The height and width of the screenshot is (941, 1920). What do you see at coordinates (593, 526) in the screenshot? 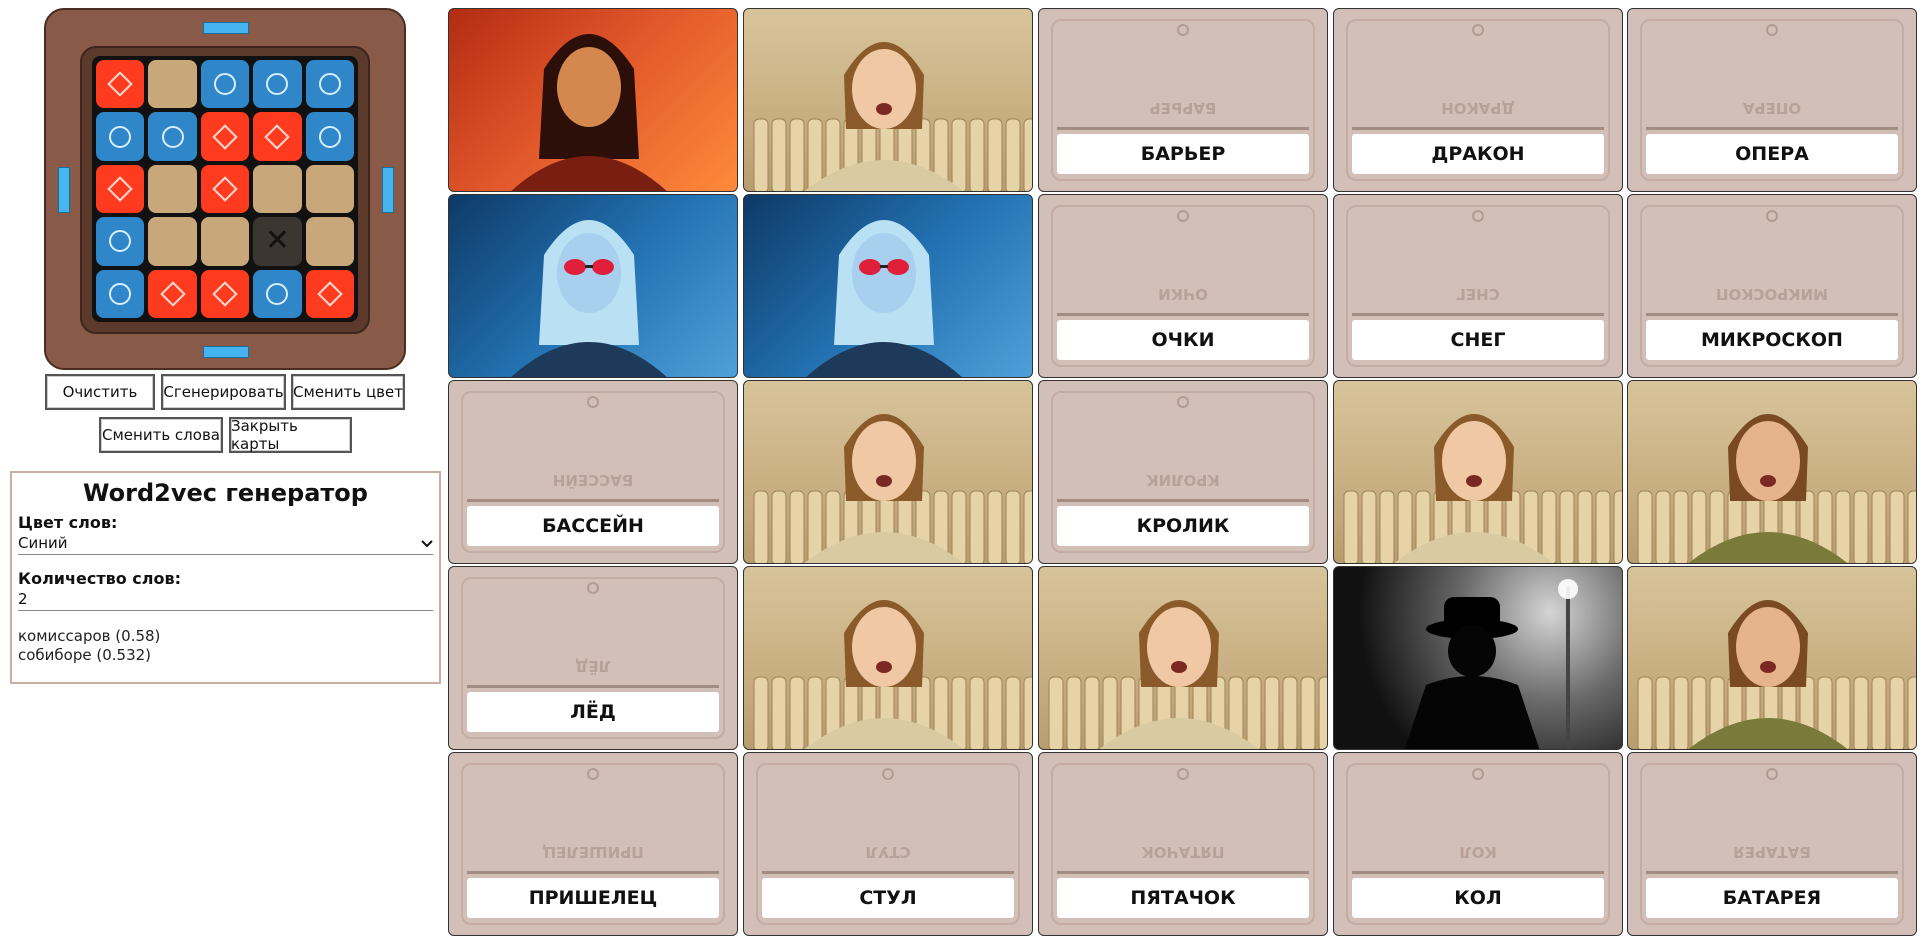
I see `card-word-label: БАССЕЙН` at bounding box center [593, 526].